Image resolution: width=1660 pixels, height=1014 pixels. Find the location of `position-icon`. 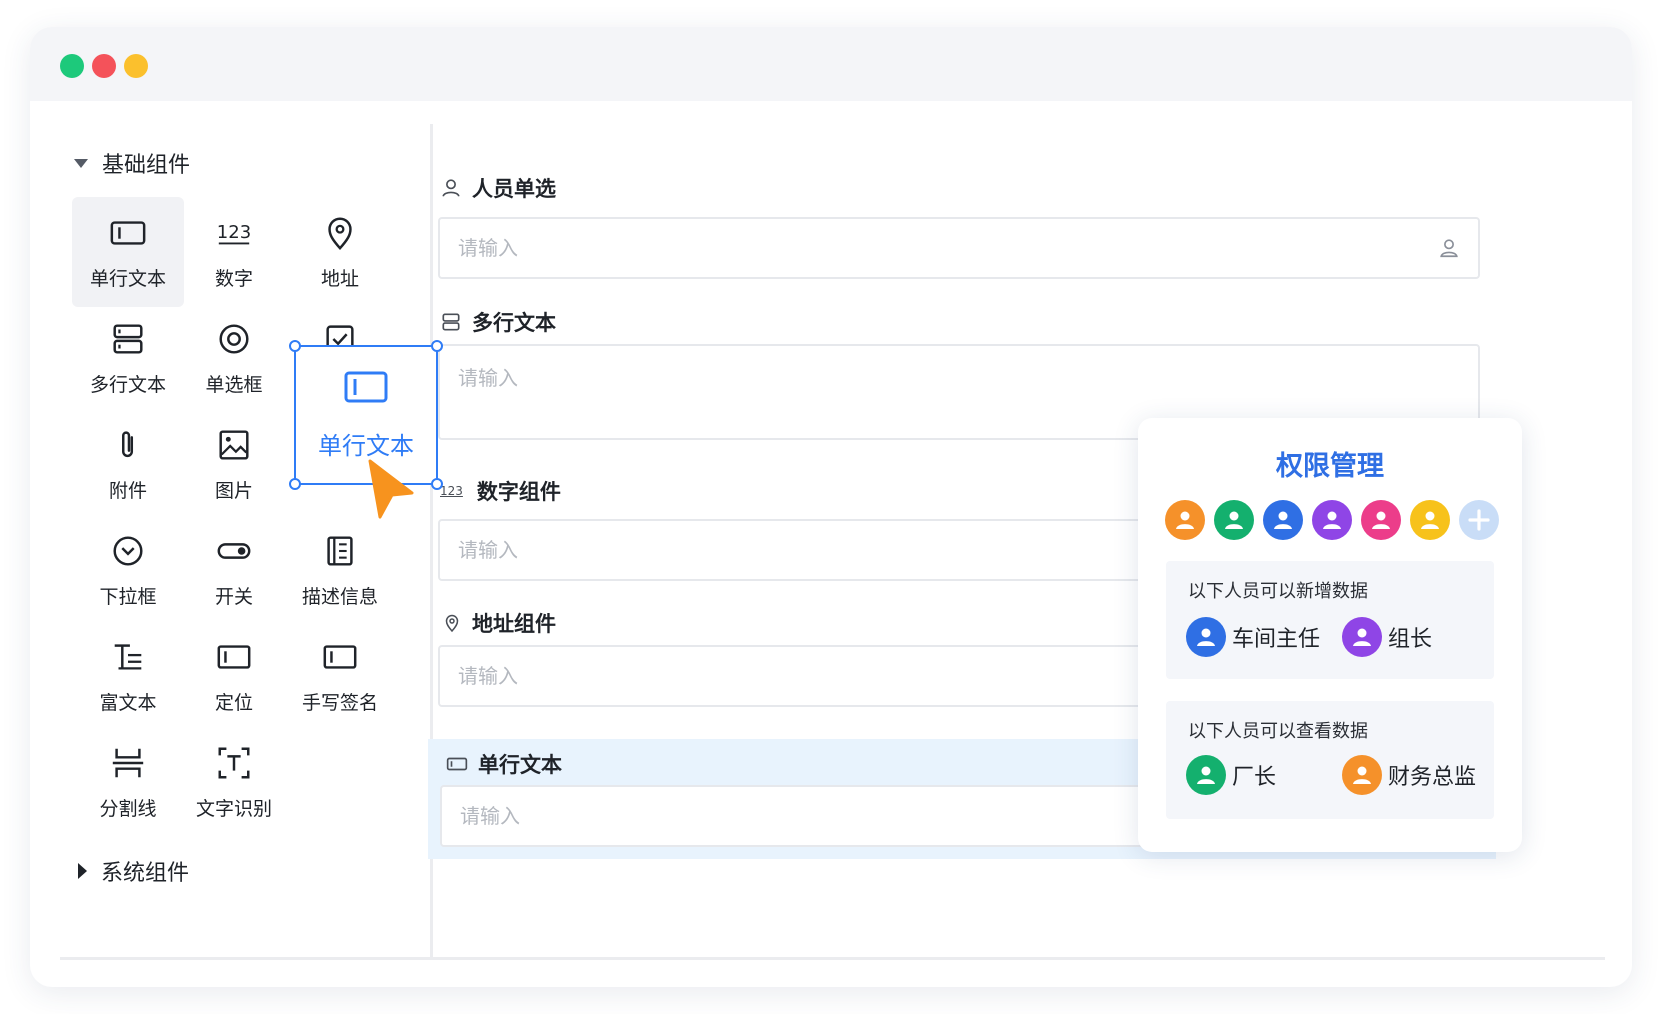

position-icon is located at coordinates (234, 656).